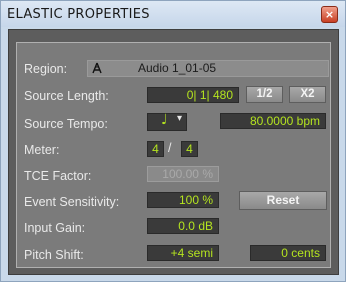 This screenshot has height=282, width=346. Describe the element at coordinates (273, 121) in the screenshot. I see `source-tempo-field: 80.0000 bpm` at that location.